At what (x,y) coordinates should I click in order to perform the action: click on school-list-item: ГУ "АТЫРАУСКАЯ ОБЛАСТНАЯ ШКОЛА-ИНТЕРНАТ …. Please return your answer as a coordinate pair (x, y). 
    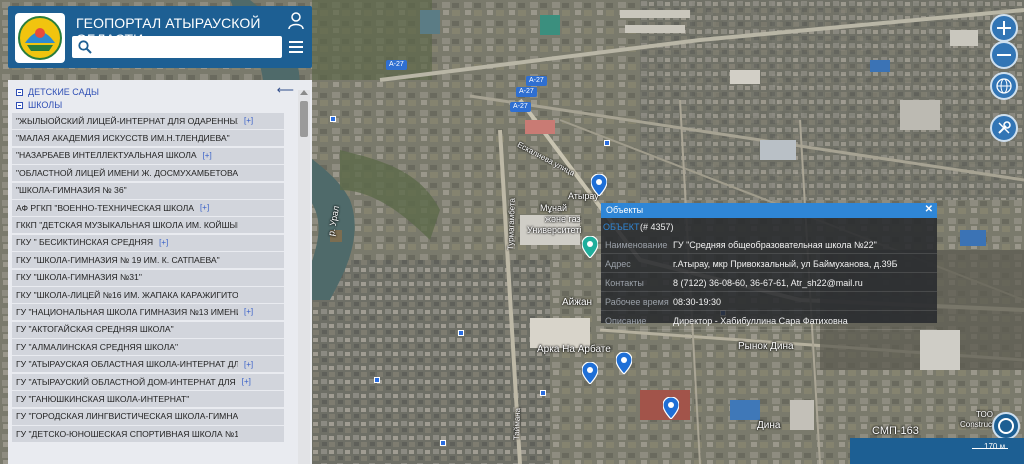
    Looking at the image, I should click on (153, 364).